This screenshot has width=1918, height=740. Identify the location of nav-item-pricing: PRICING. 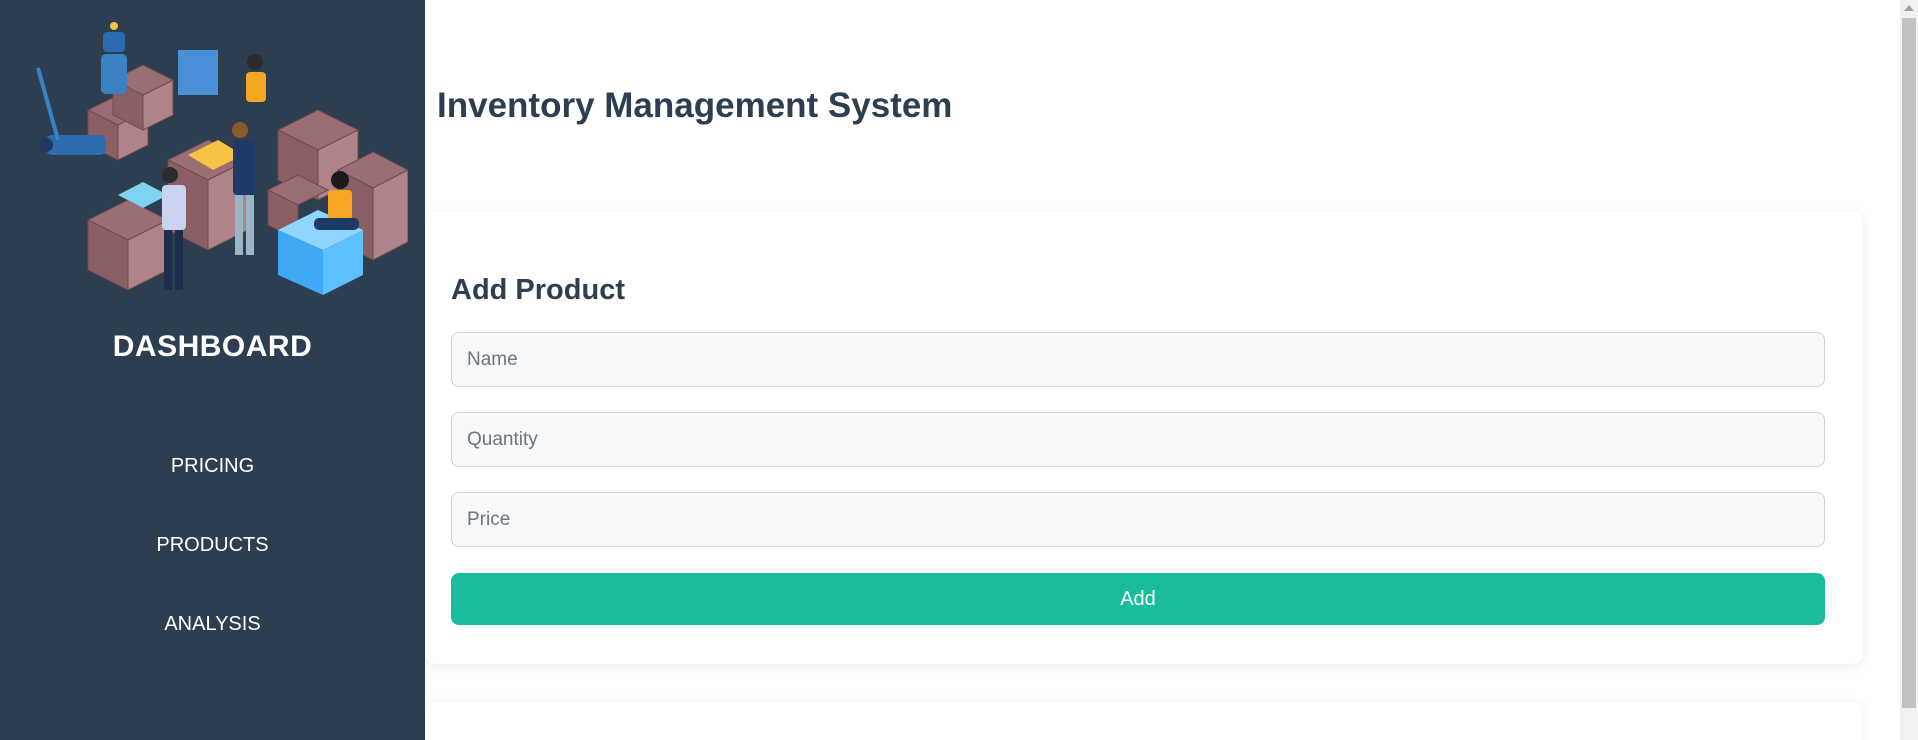
(212, 466).